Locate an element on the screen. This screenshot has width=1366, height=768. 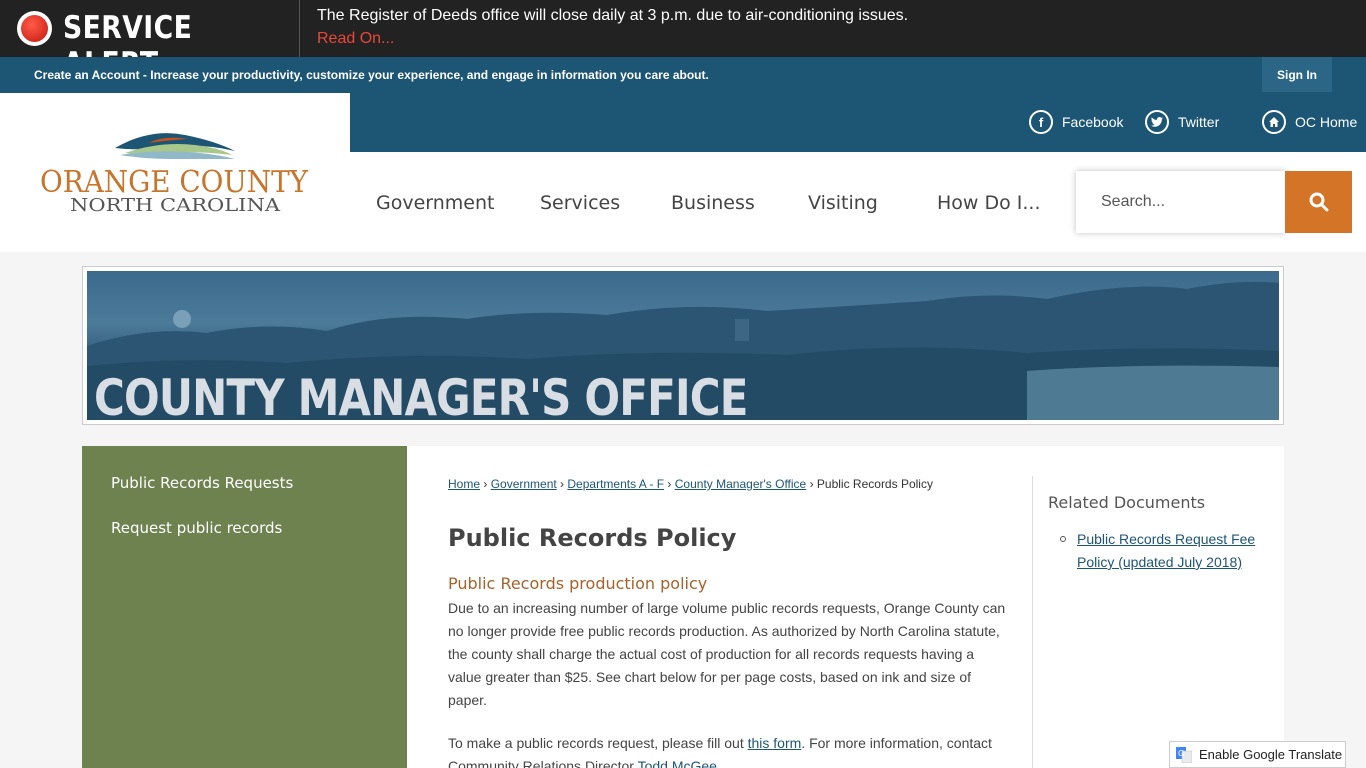
facebook-link: f Facebook is located at coordinates (1076, 122).